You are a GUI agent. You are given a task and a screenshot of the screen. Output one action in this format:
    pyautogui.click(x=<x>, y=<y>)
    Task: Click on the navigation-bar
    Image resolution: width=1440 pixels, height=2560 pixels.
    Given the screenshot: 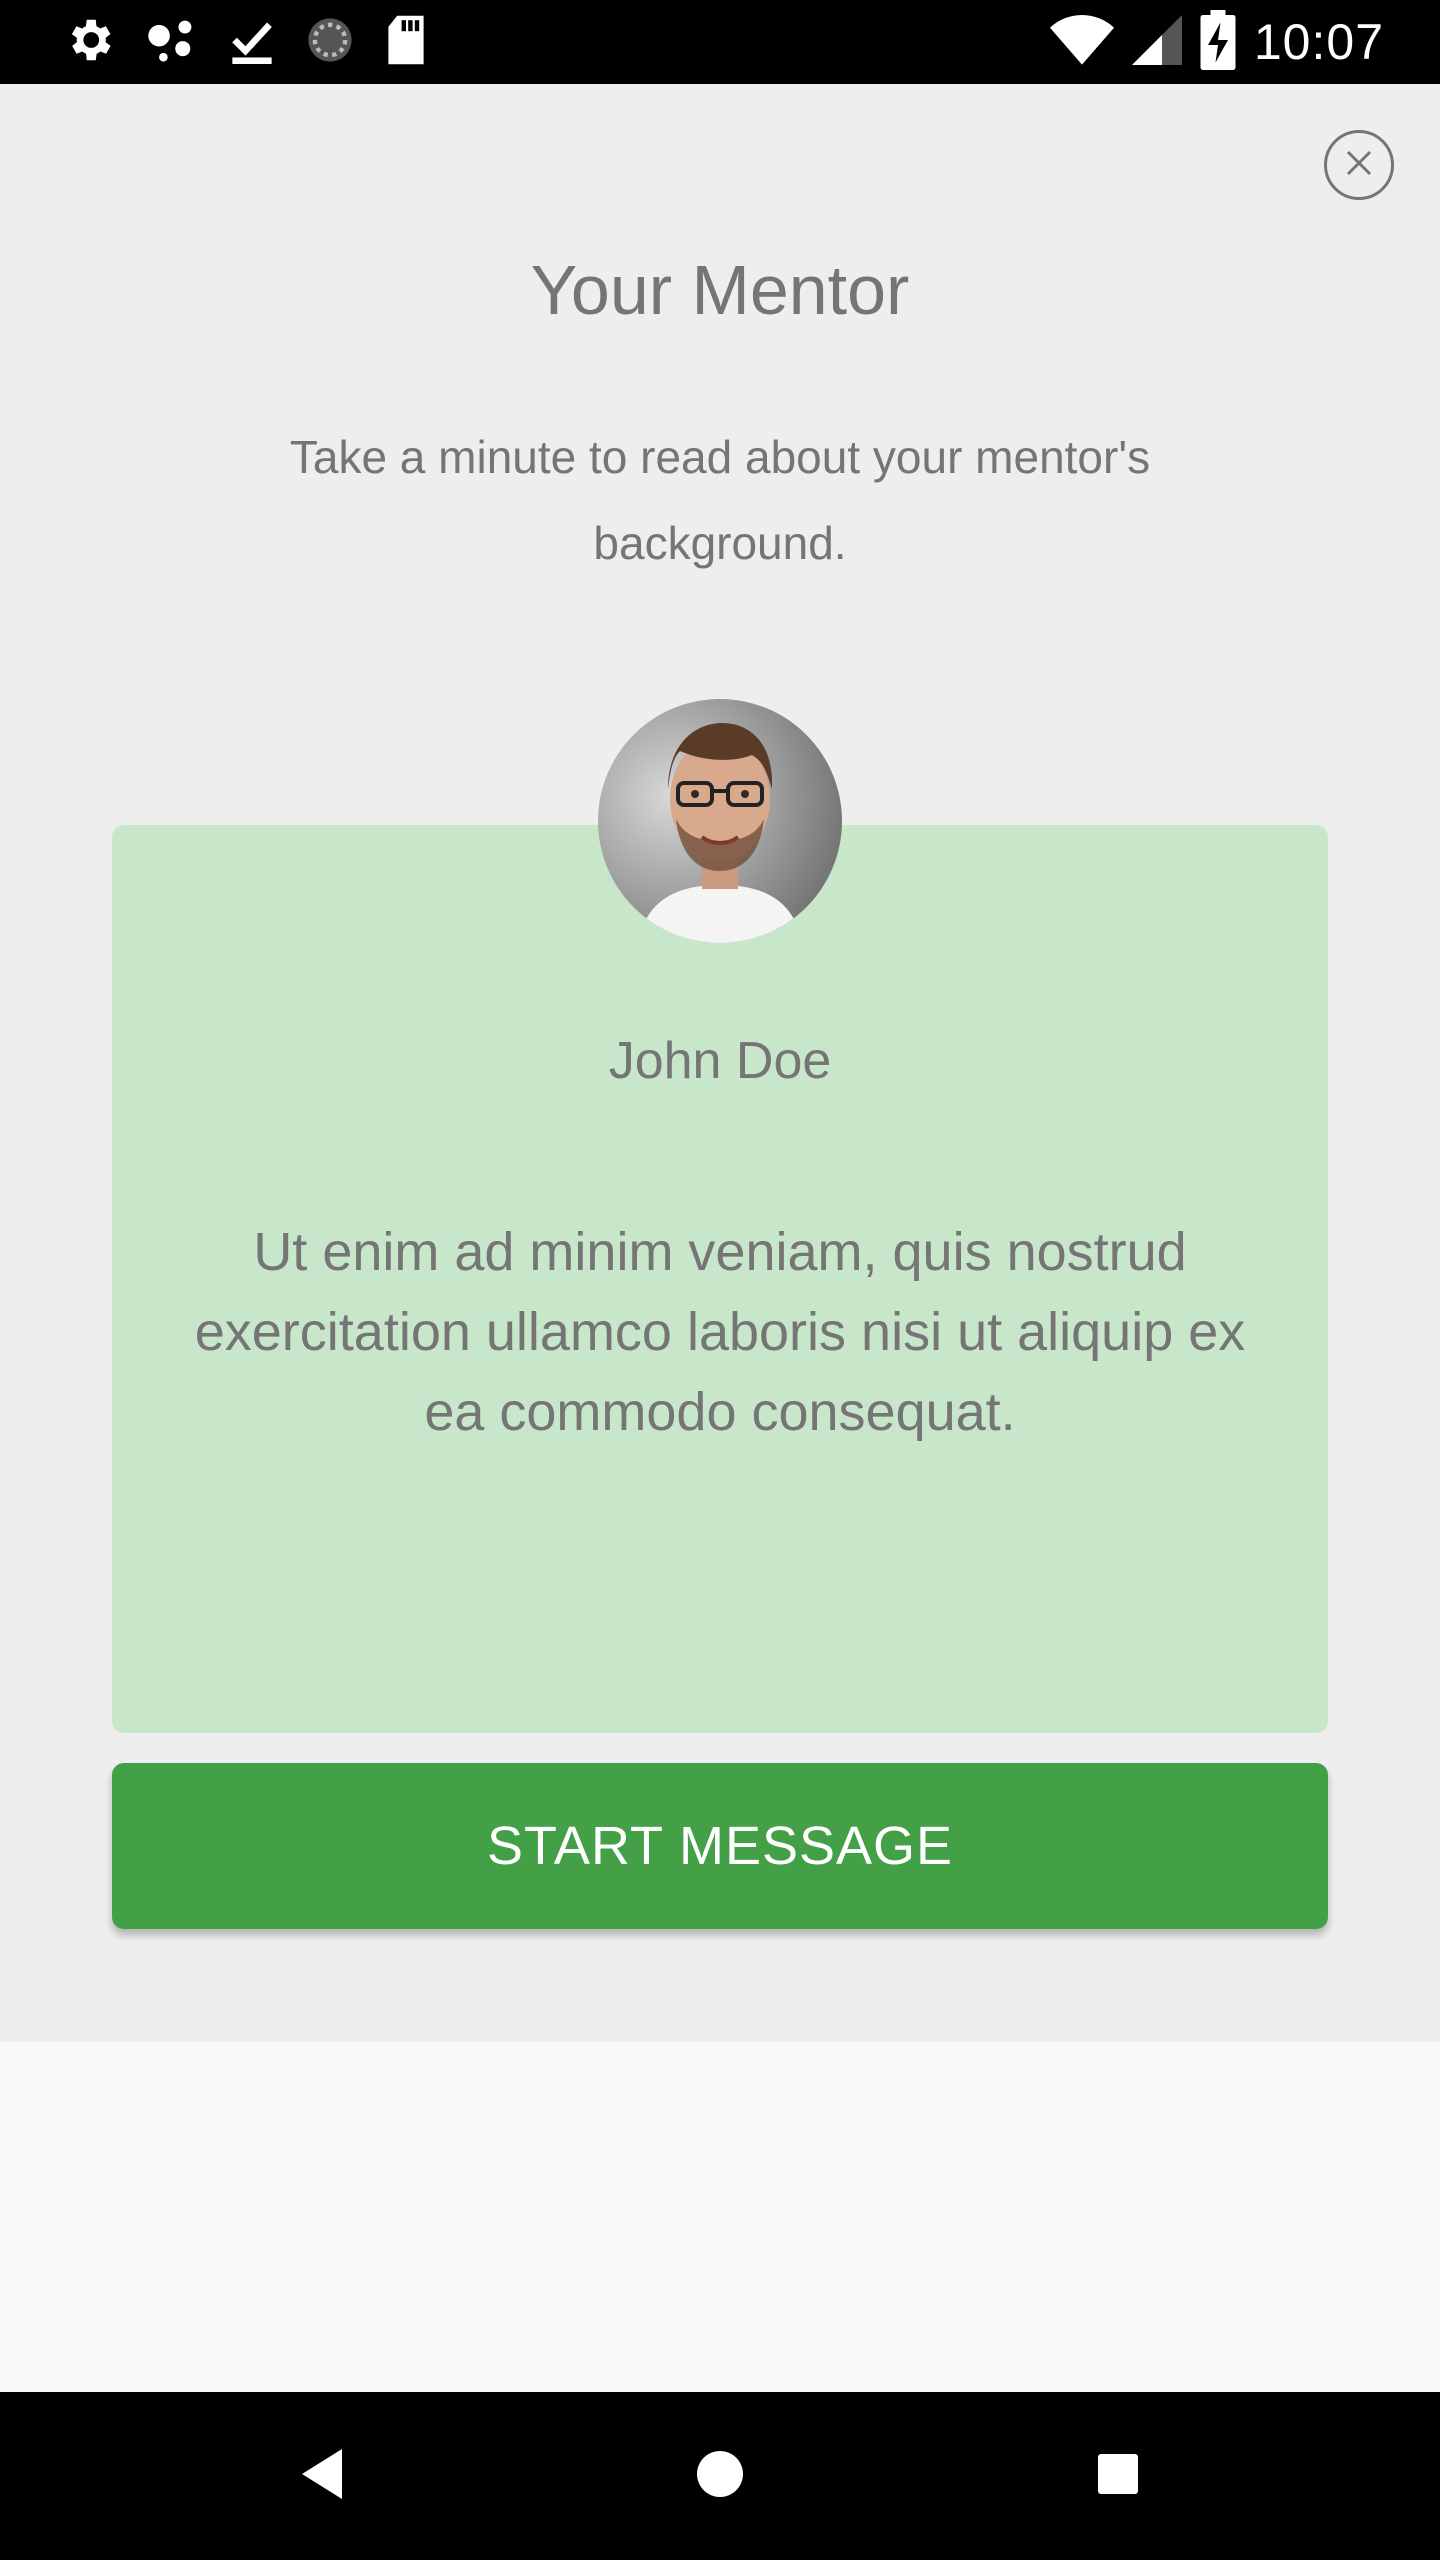 What is the action you would take?
    pyautogui.click(x=720, y=2476)
    